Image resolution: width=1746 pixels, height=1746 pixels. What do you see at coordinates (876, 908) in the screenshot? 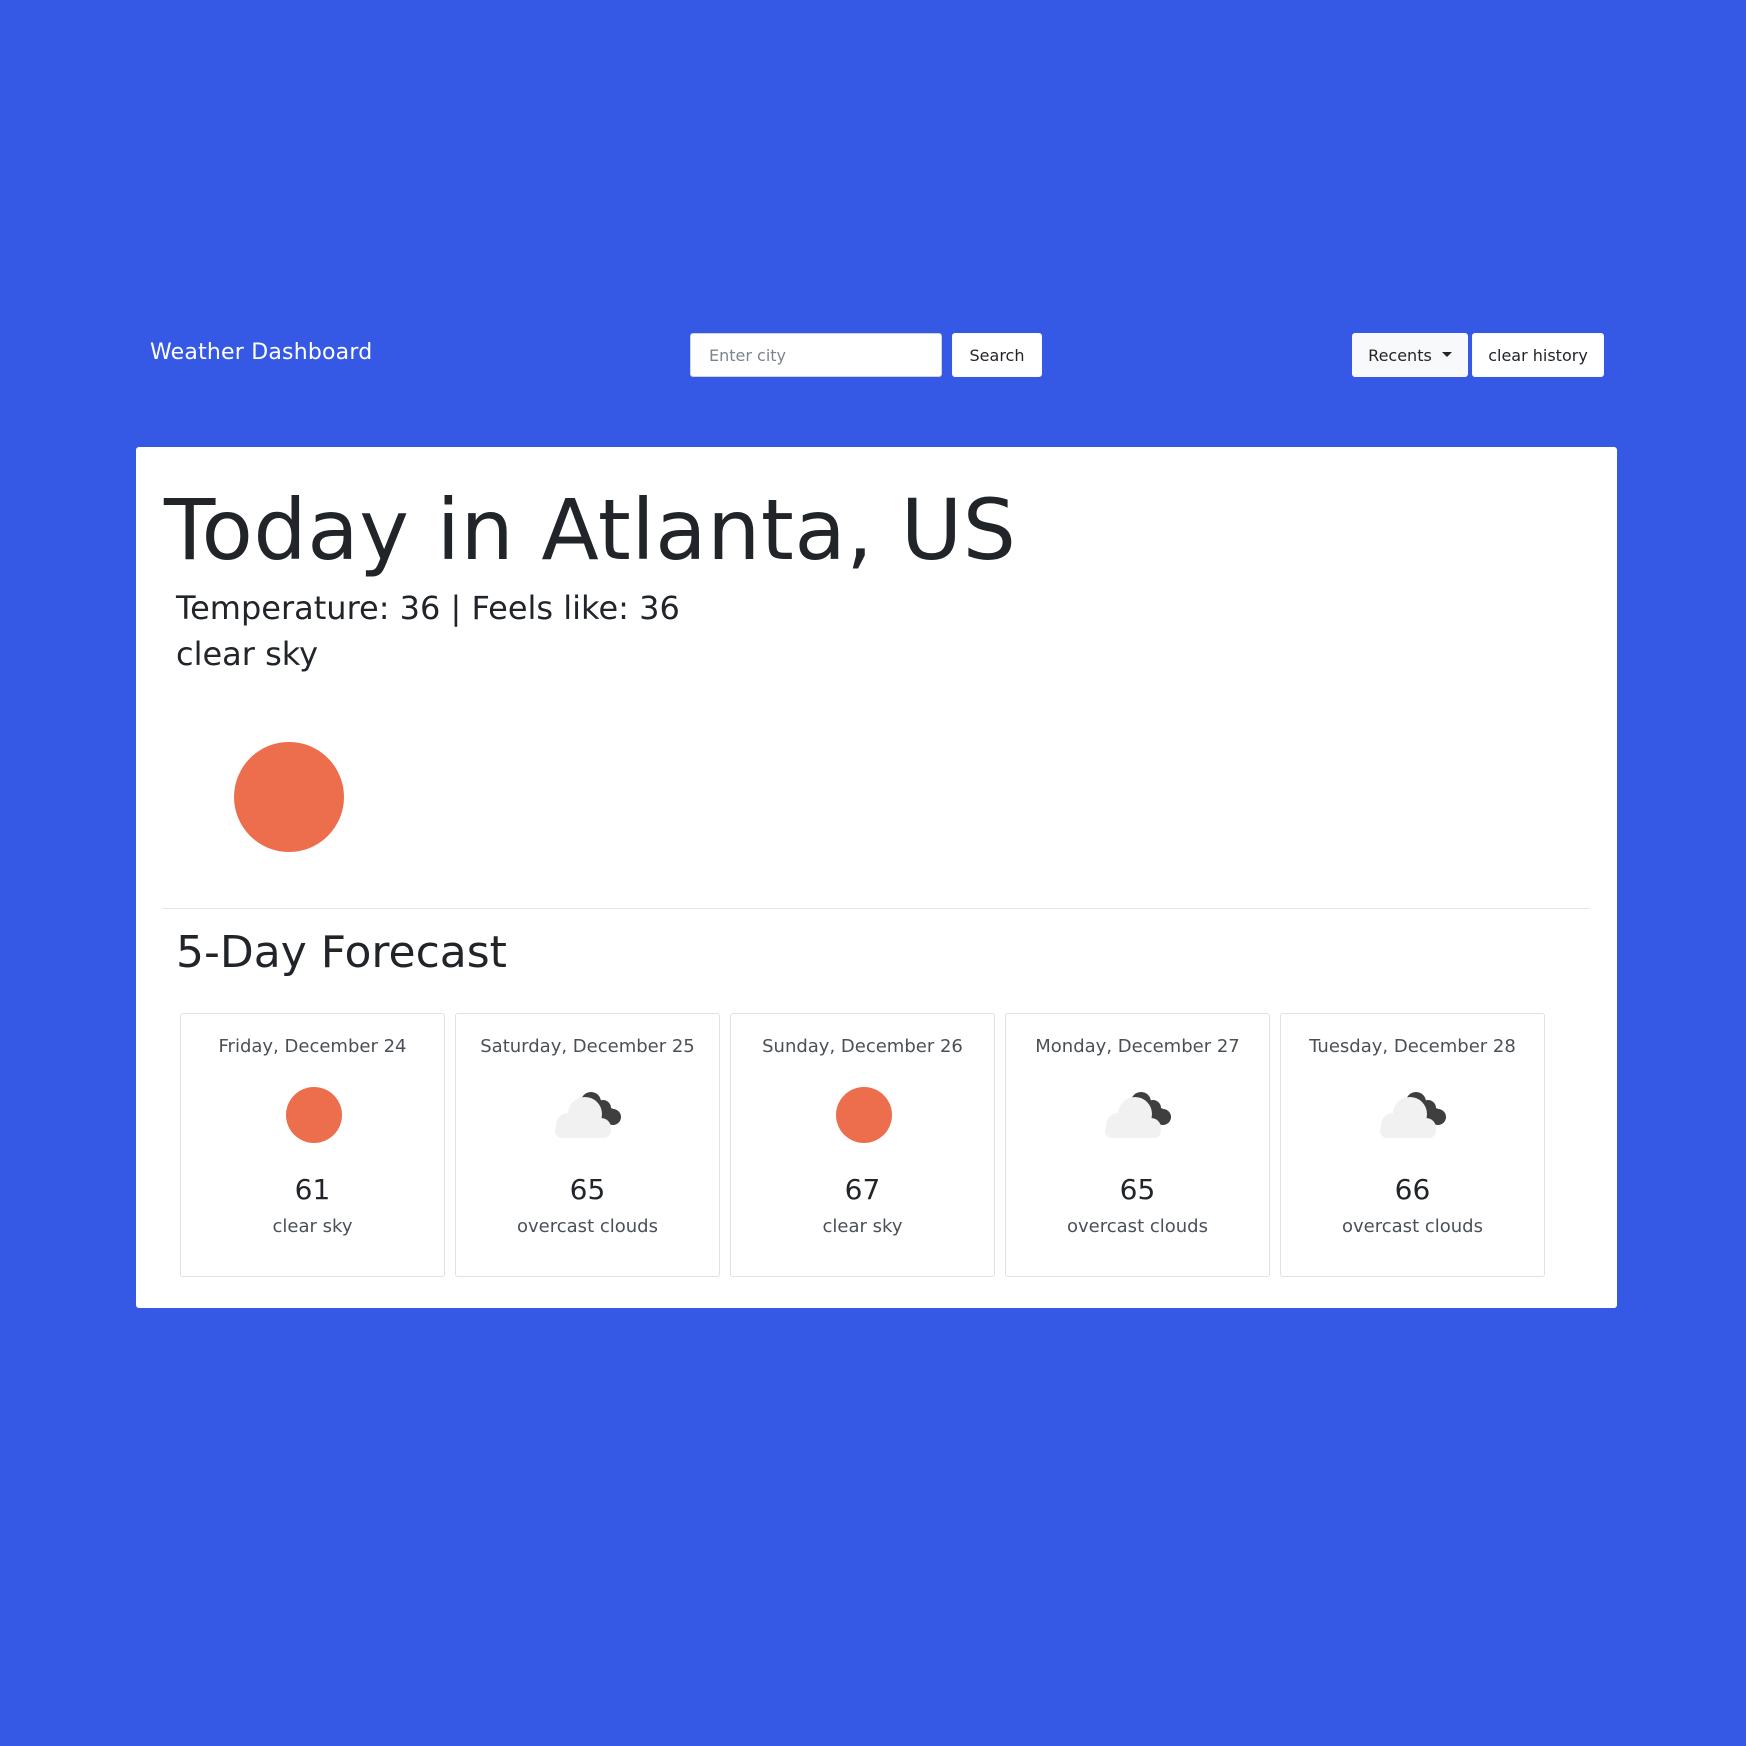
I see `divider` at bounding box center [876, 908].